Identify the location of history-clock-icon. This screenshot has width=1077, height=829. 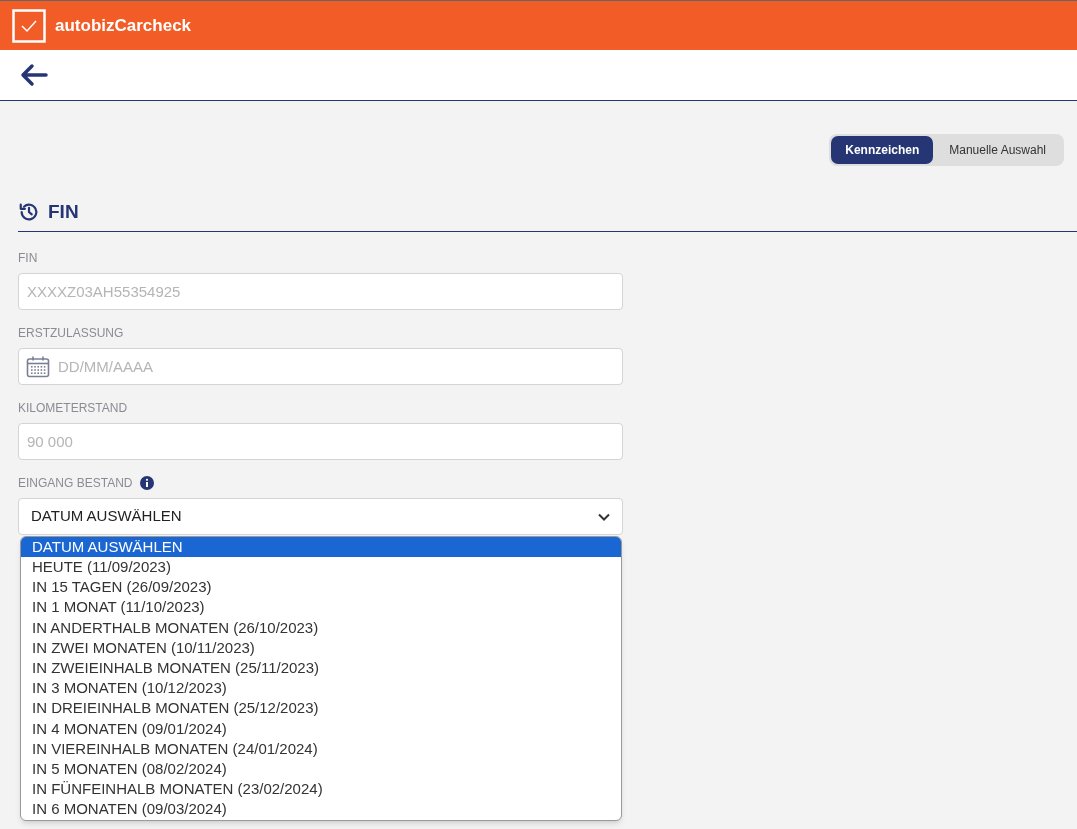
(29, 212).